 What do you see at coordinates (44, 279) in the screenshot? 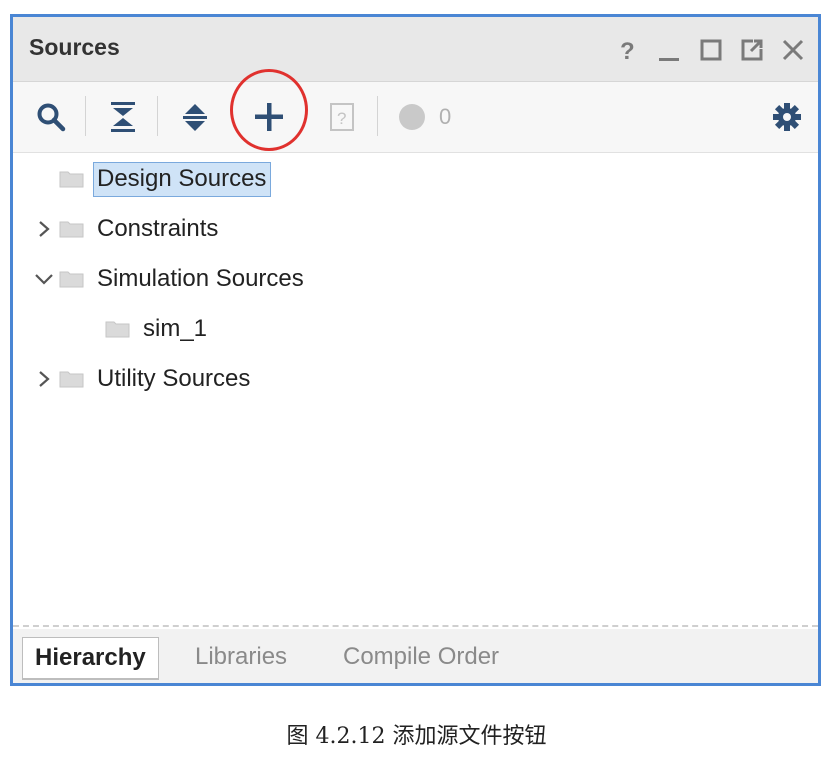
I see `chevron-down-icon` at bounding box center [44, 279].